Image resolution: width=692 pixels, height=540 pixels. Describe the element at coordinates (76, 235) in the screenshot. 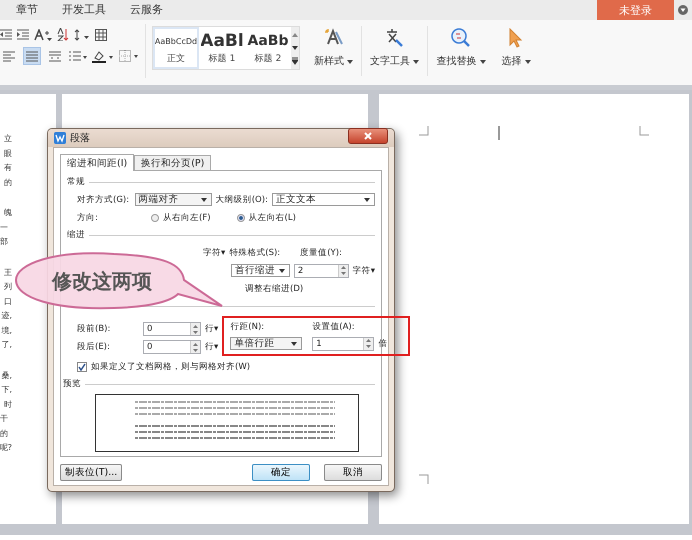

I see `section-heading: 缩进` at that location.